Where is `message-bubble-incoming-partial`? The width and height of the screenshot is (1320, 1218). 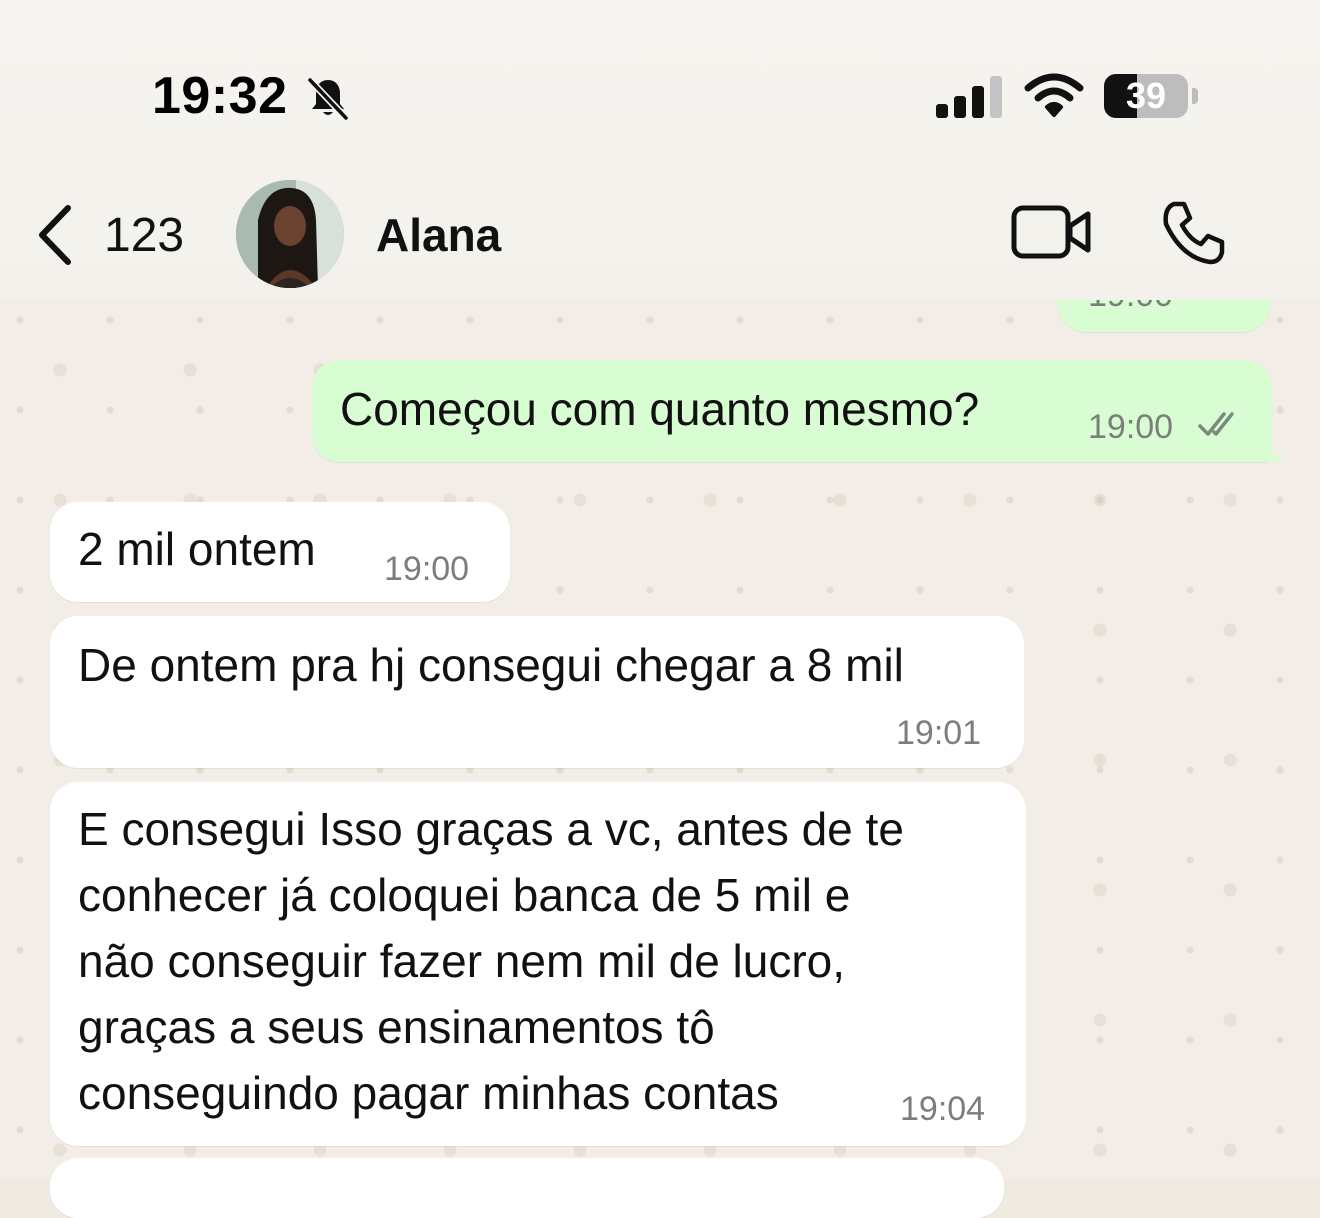 message-bubble-incoming-partial is located at coordinates (527, 1188).